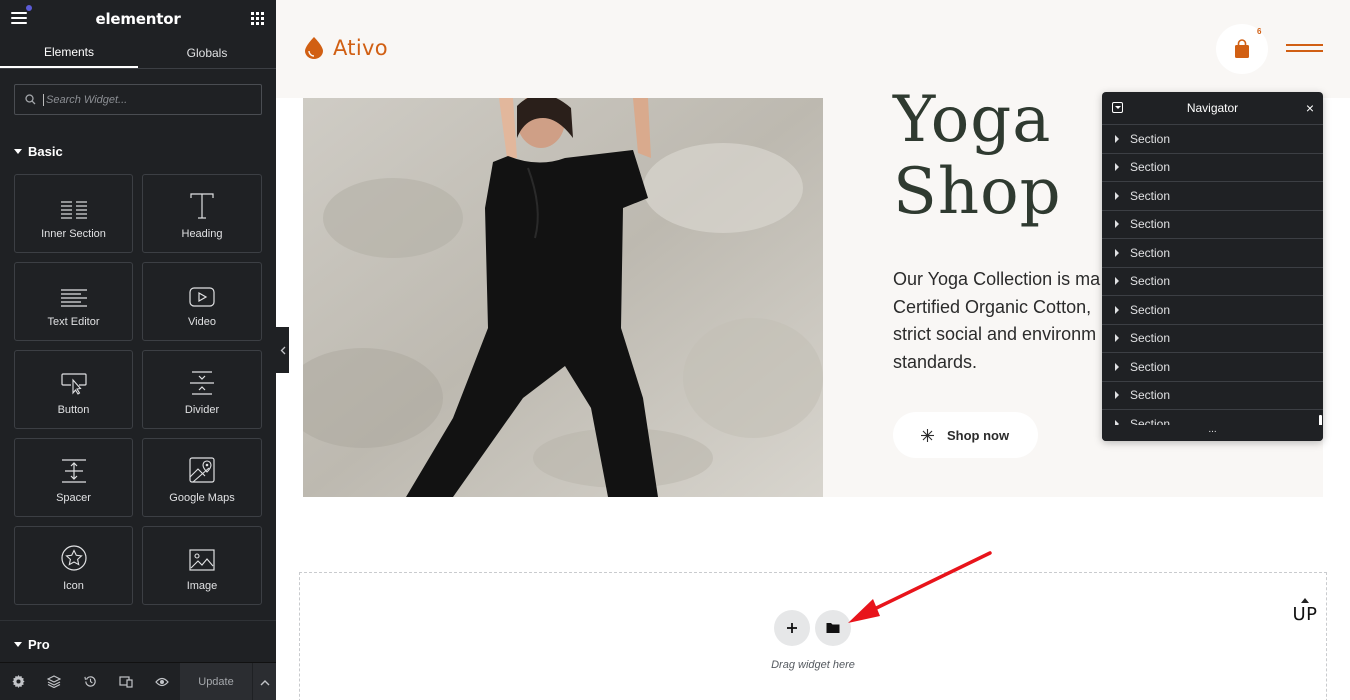 The width and height of the screenshot is (1350, 700). I want to click on layers-icon, so click(54, 681).